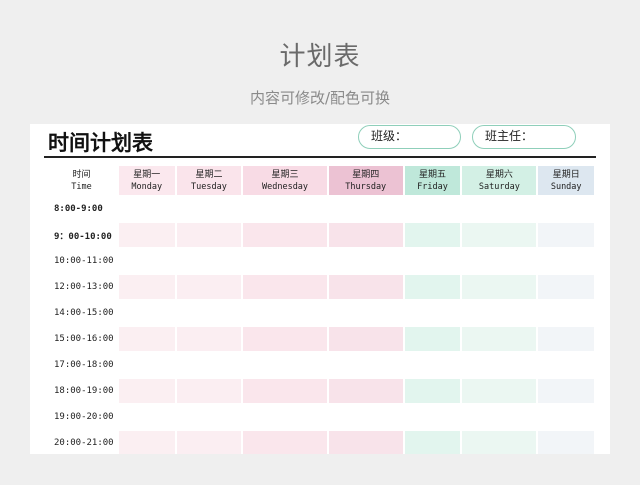 This screenshot has height=485, width=640. Describe the element at coordinates (320, 57) in the screenshot. I see `page-title: 计划表` at that location.